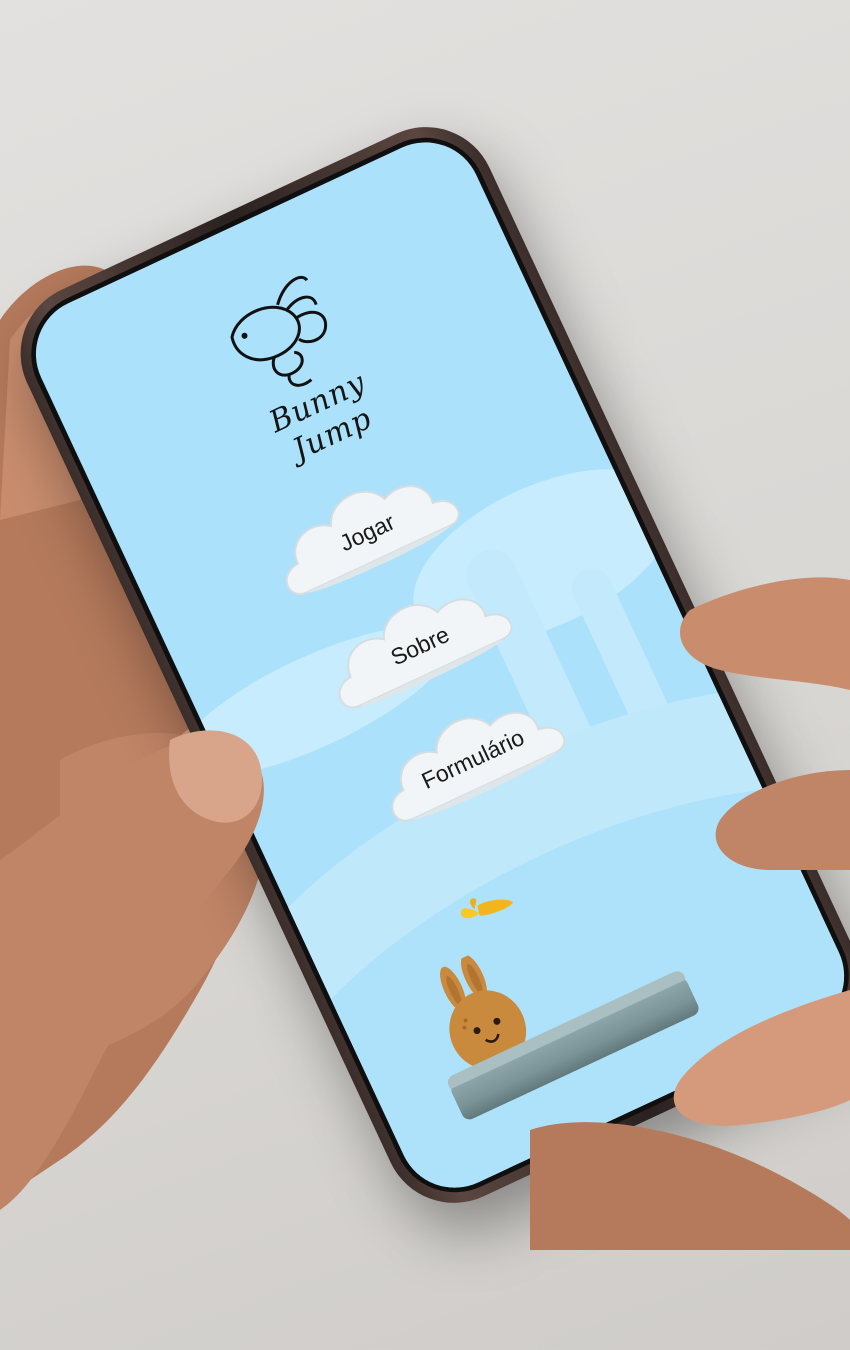 The image size is (850, 1350). Describe the element at coordinates (132, 970) in the screenshot. I see `left-thumb` at that location.